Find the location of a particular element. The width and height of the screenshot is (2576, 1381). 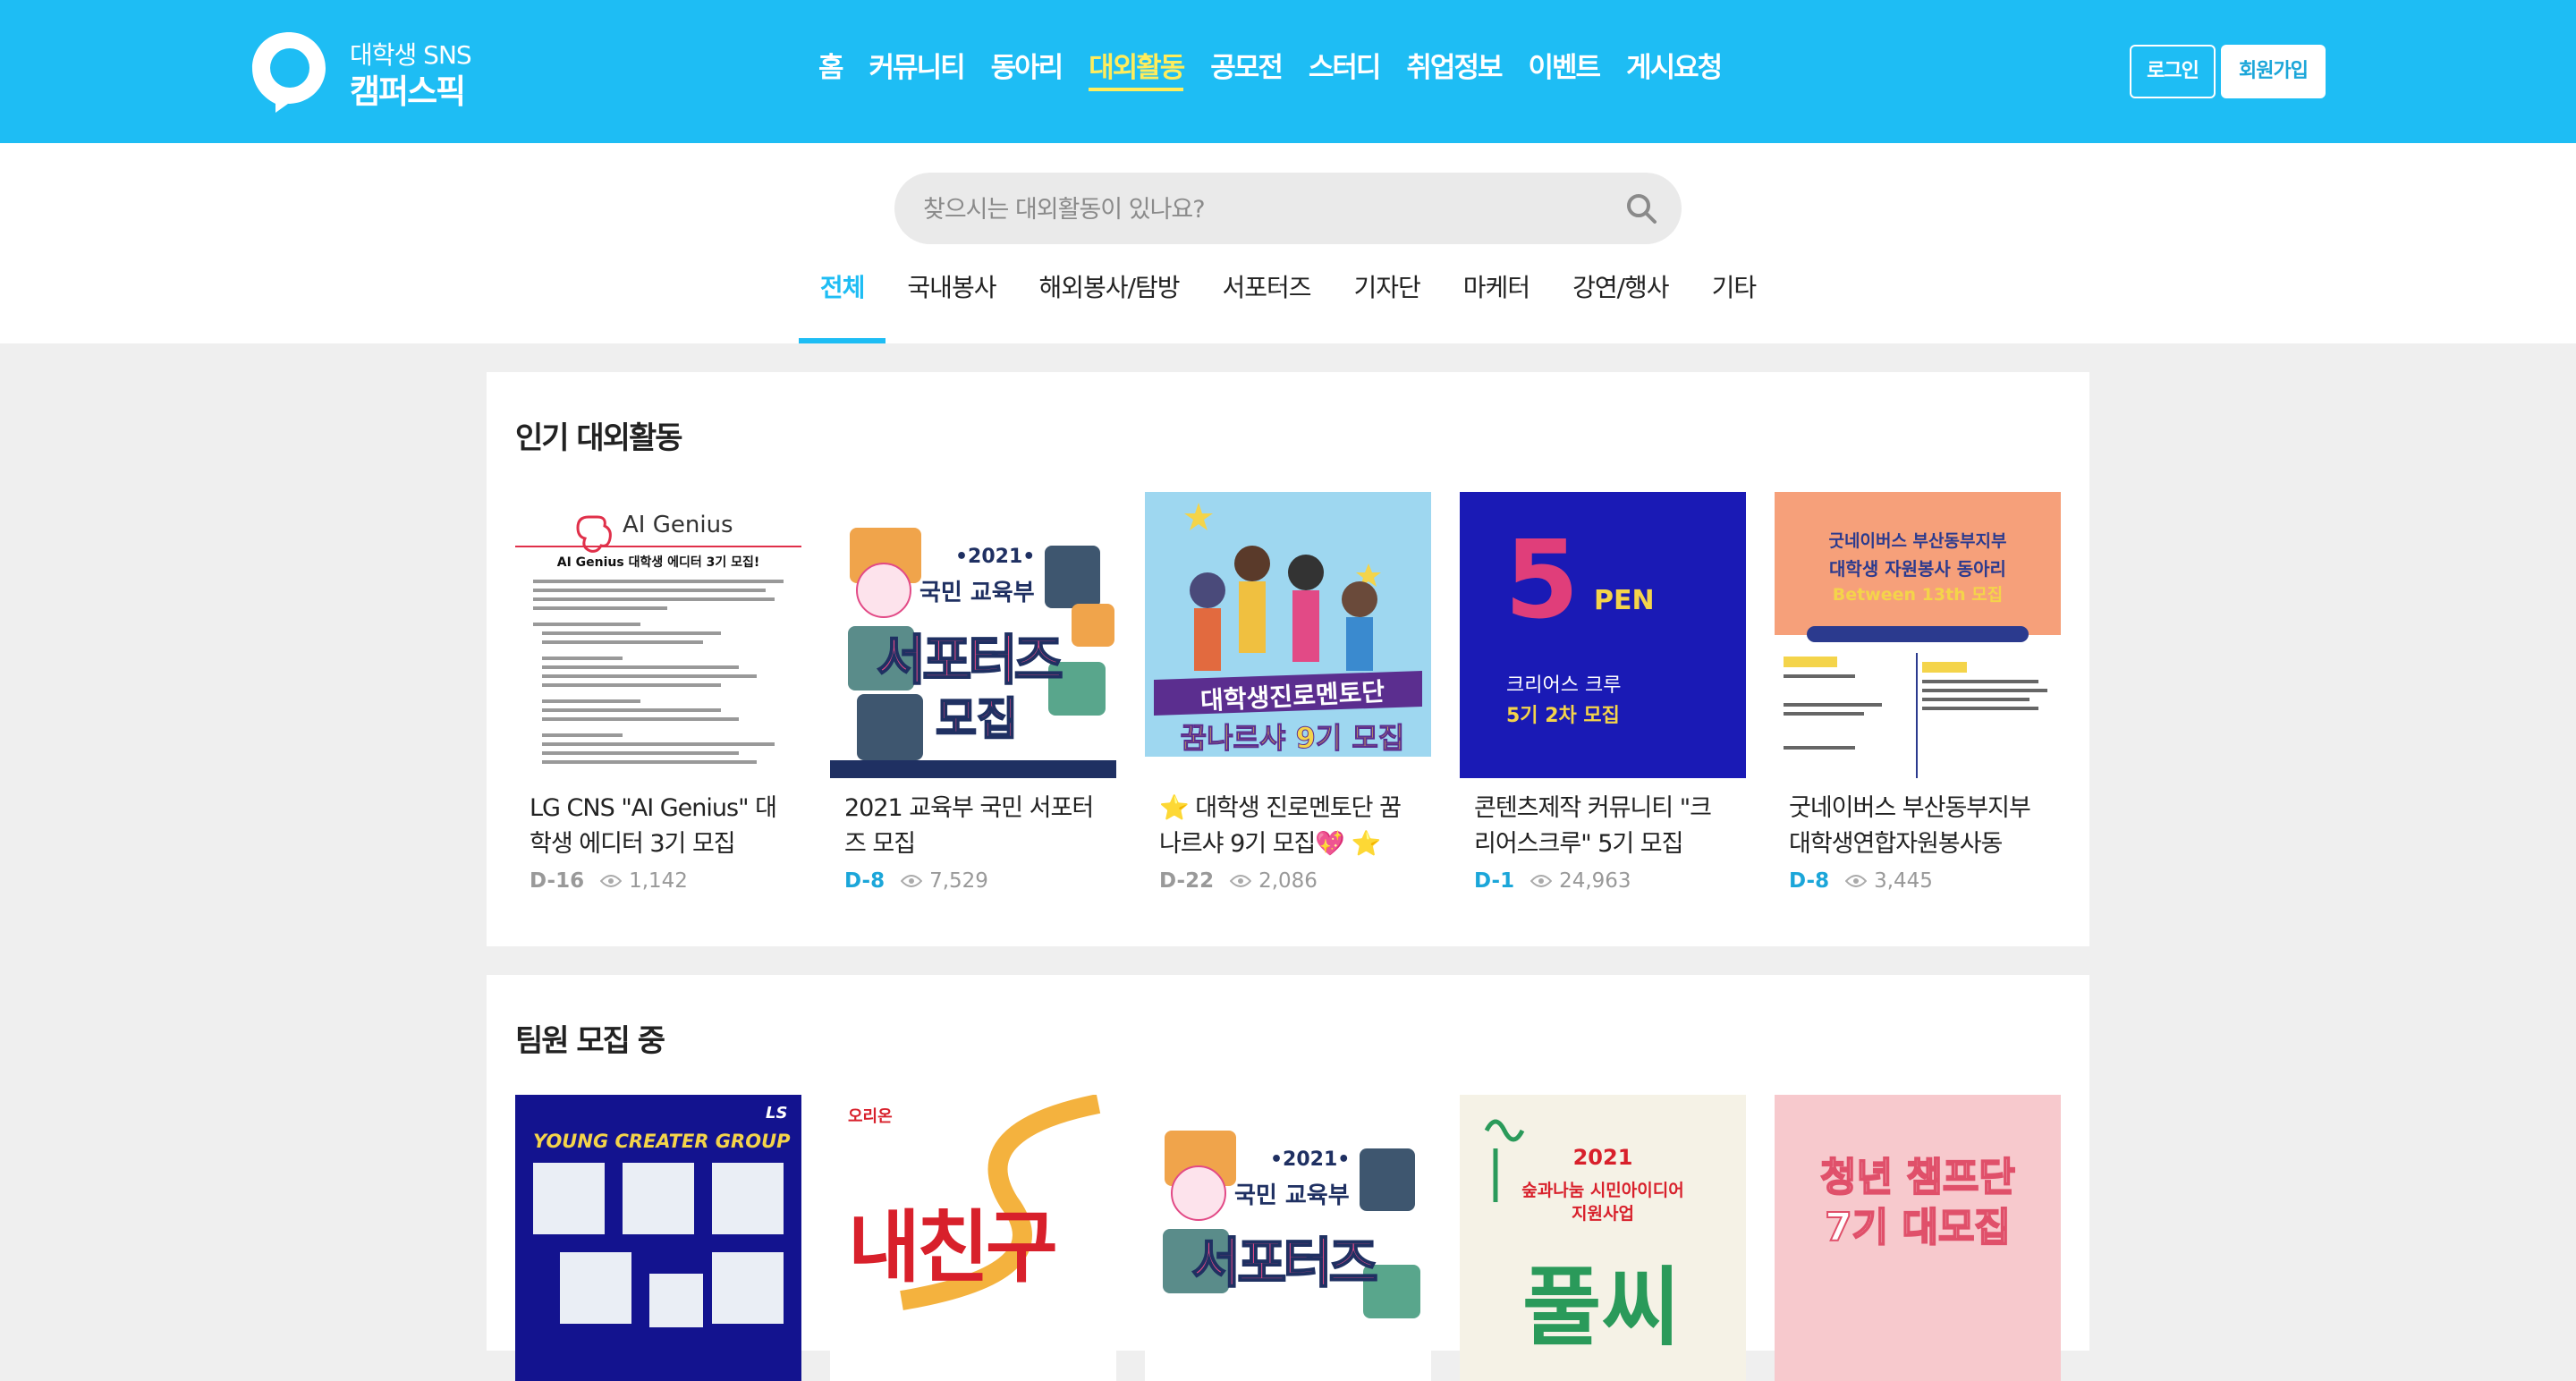

poster-subheading: PEN is located at coordinates (1624, 600).